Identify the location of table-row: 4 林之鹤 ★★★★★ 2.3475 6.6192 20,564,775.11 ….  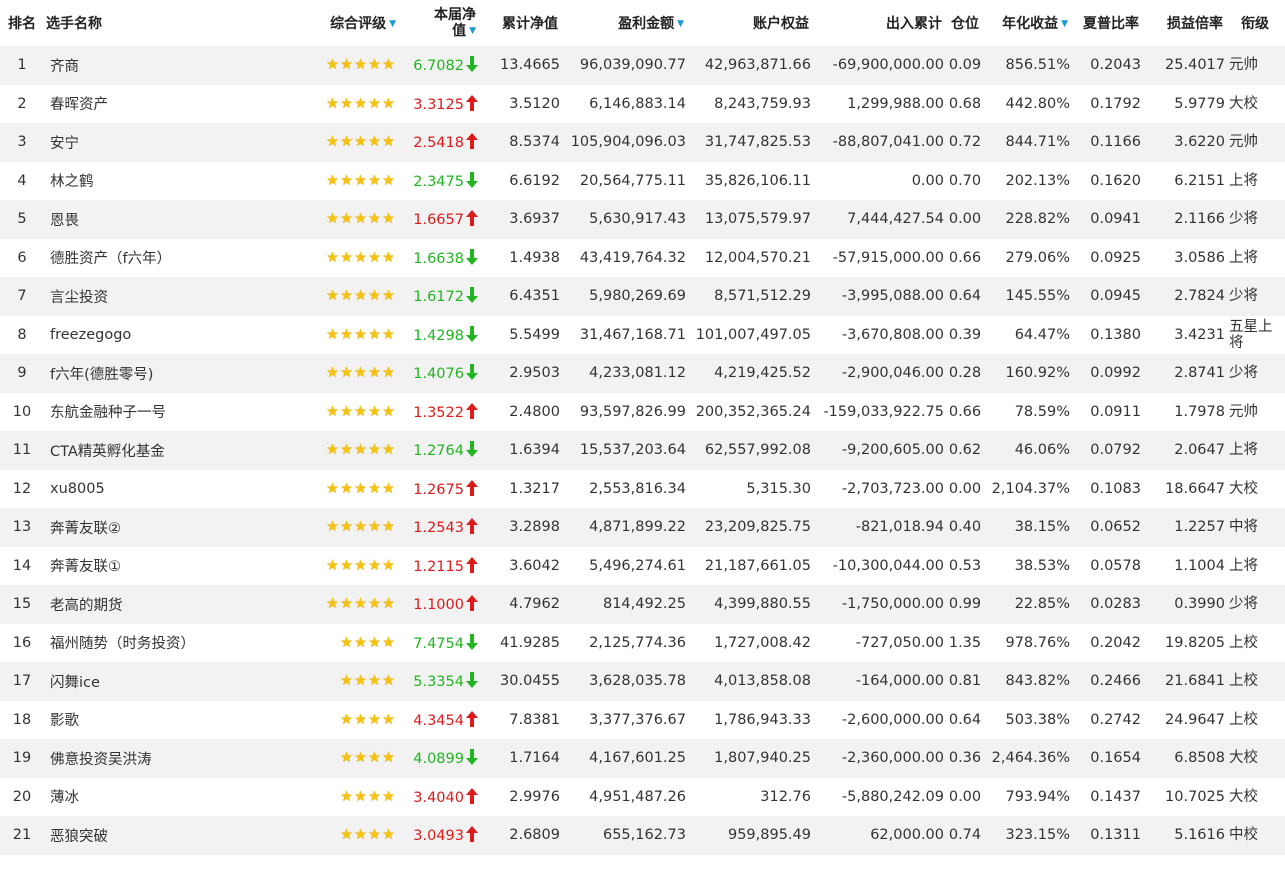
(642, 180).